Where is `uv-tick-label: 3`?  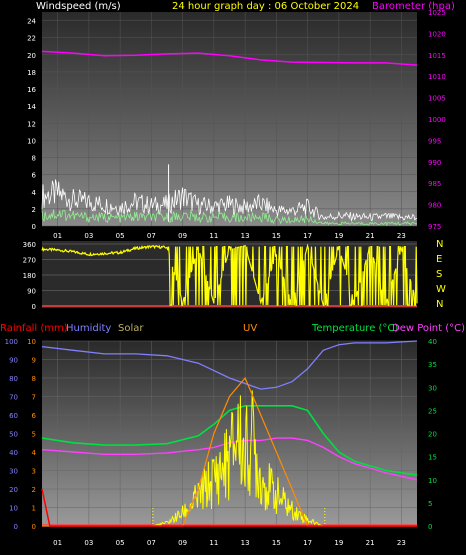
uv-tick-label: 3 is located at coordinates (34, 472).